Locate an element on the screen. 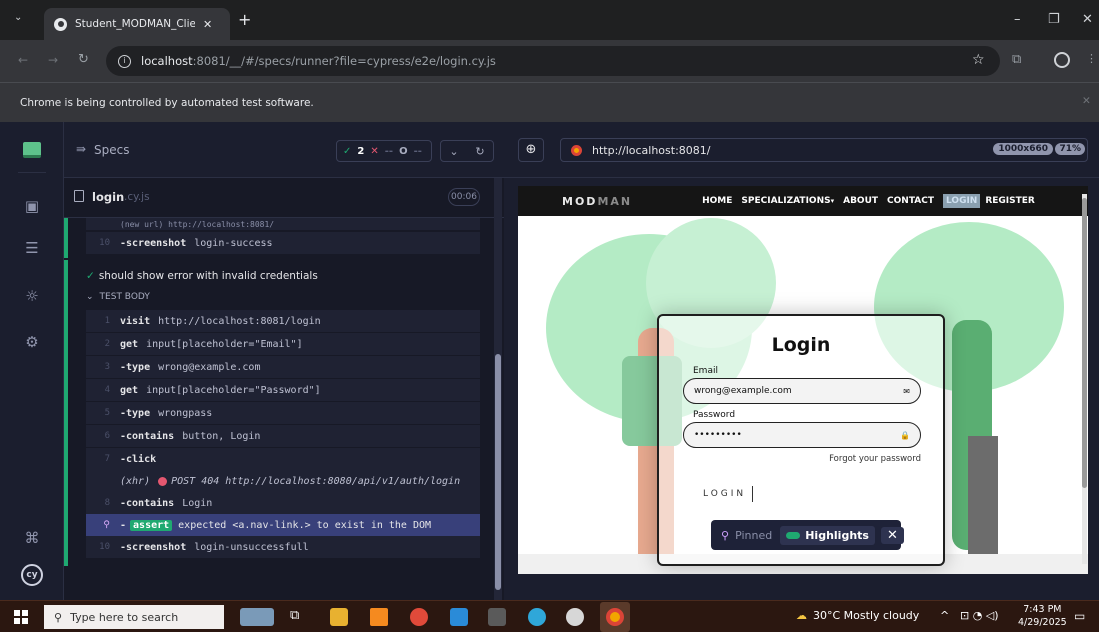 The image size is (1099, 632). email-field: wrong@example.com ✉ is located at coordinates (802, 391).